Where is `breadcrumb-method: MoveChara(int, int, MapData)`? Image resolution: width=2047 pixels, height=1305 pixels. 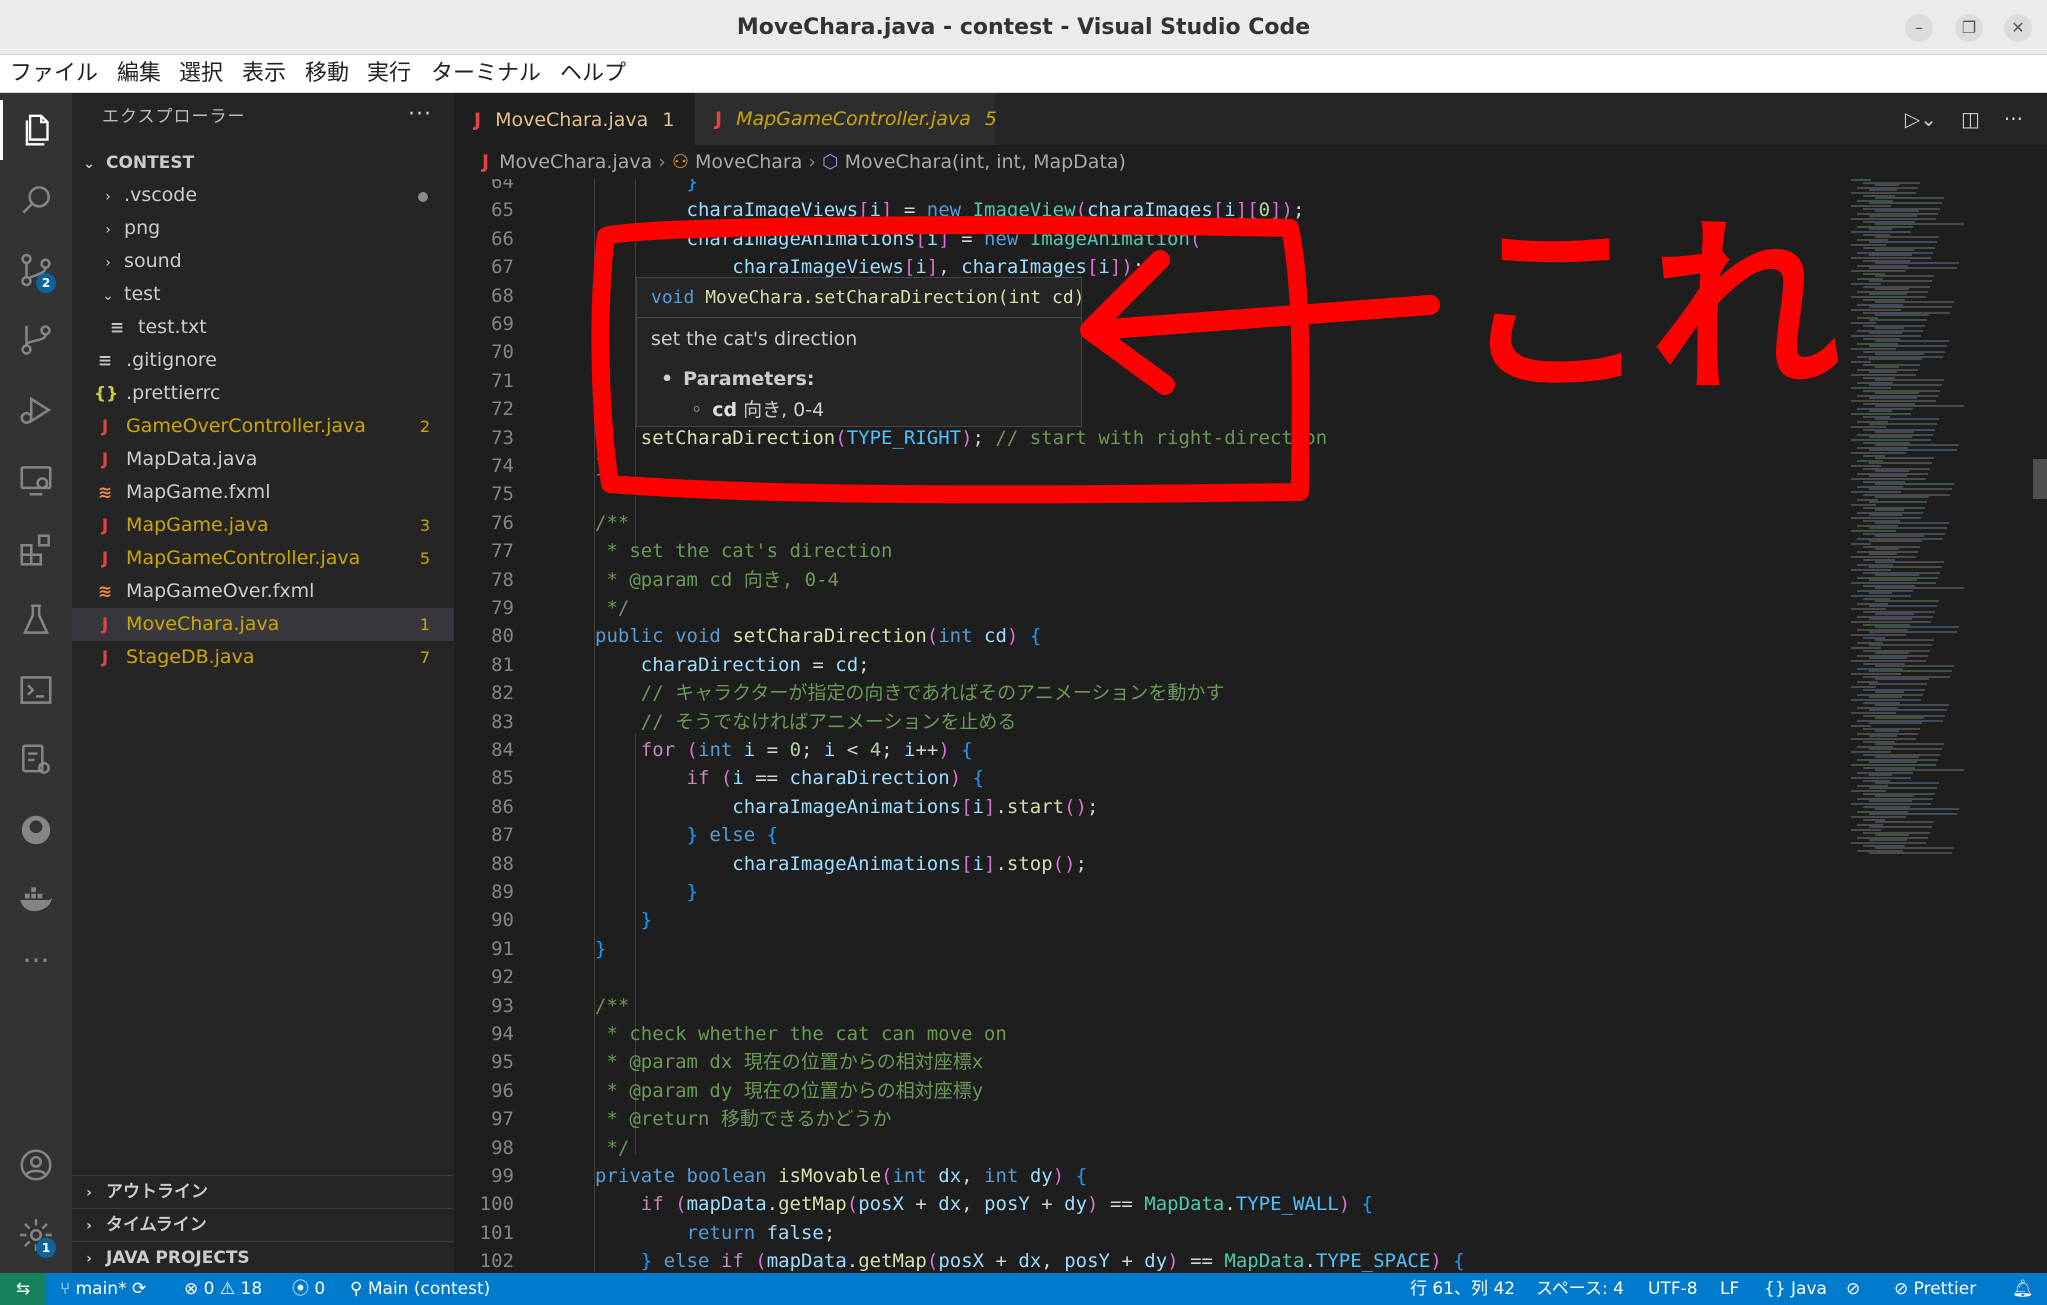
breadcrumb-method: MoveChara(int, int, MapData) is located at coordinates (985, 162).